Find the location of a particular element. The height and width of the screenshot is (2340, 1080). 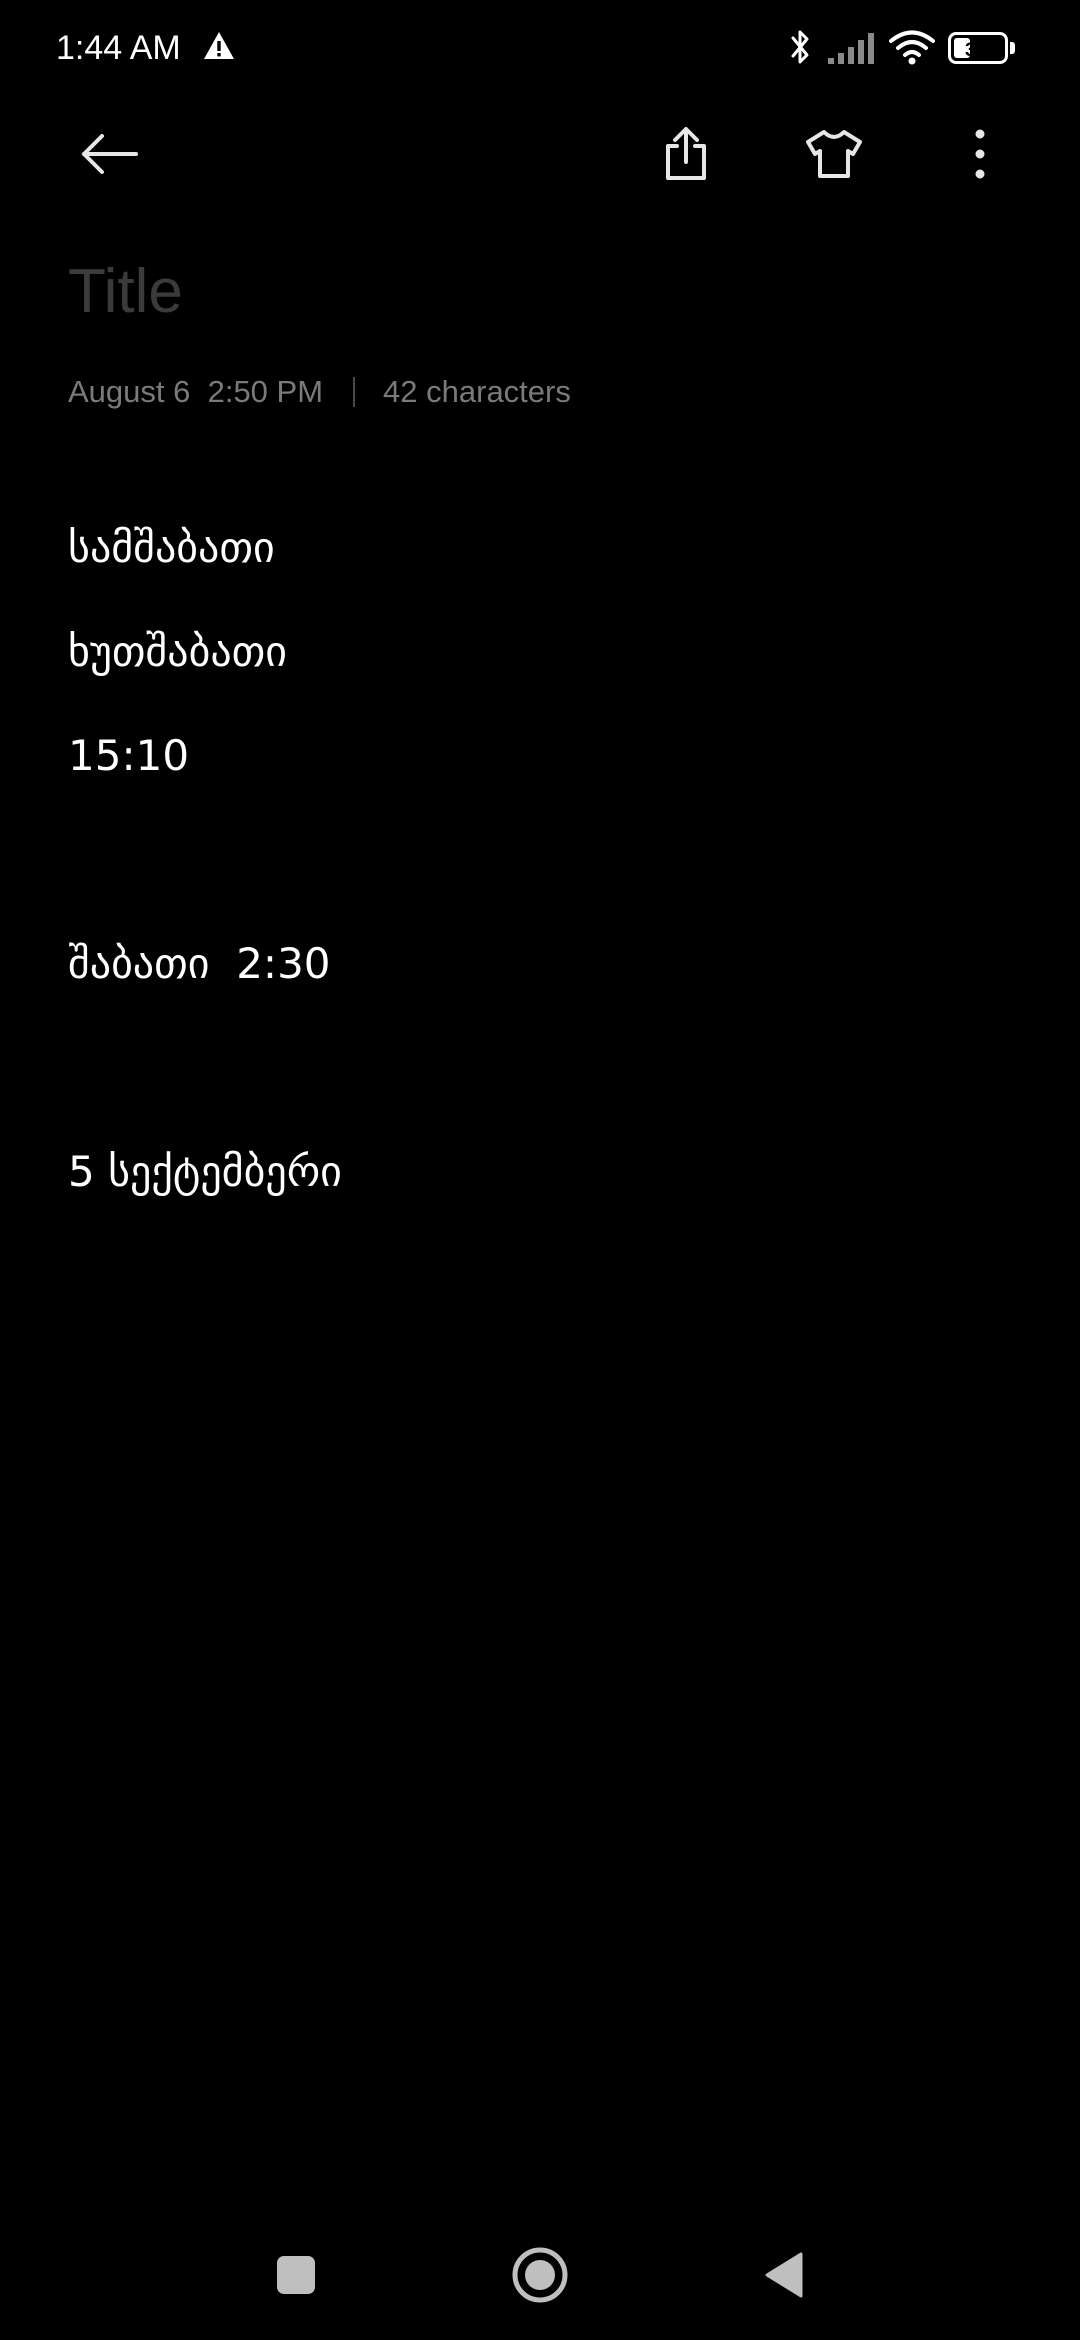

meta-divider is located at coordinates (354, 392).